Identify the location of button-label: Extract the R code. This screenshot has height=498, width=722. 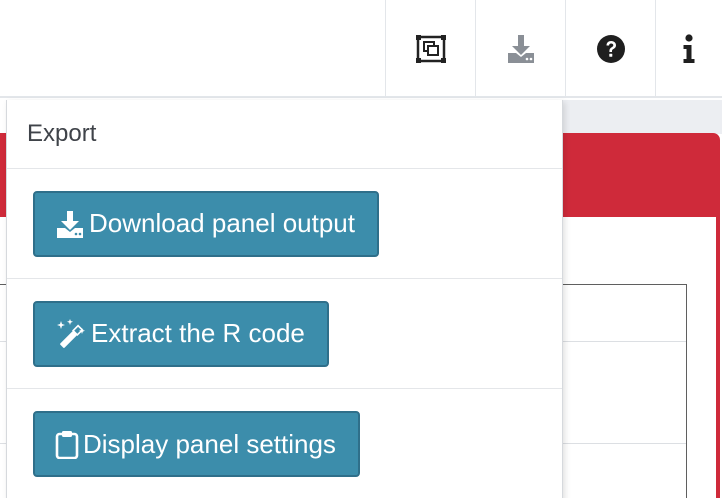
(198, 333).